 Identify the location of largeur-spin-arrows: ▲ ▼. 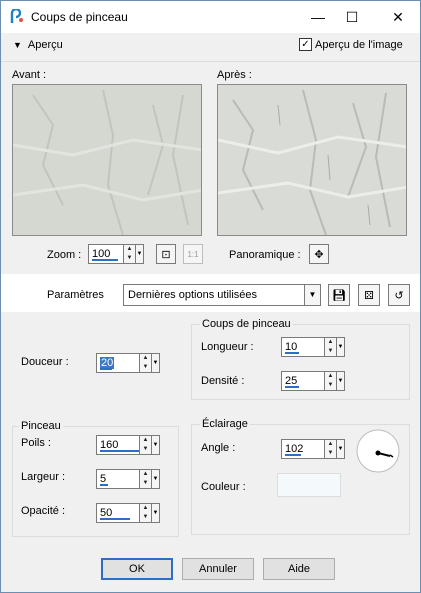
(145, 479).